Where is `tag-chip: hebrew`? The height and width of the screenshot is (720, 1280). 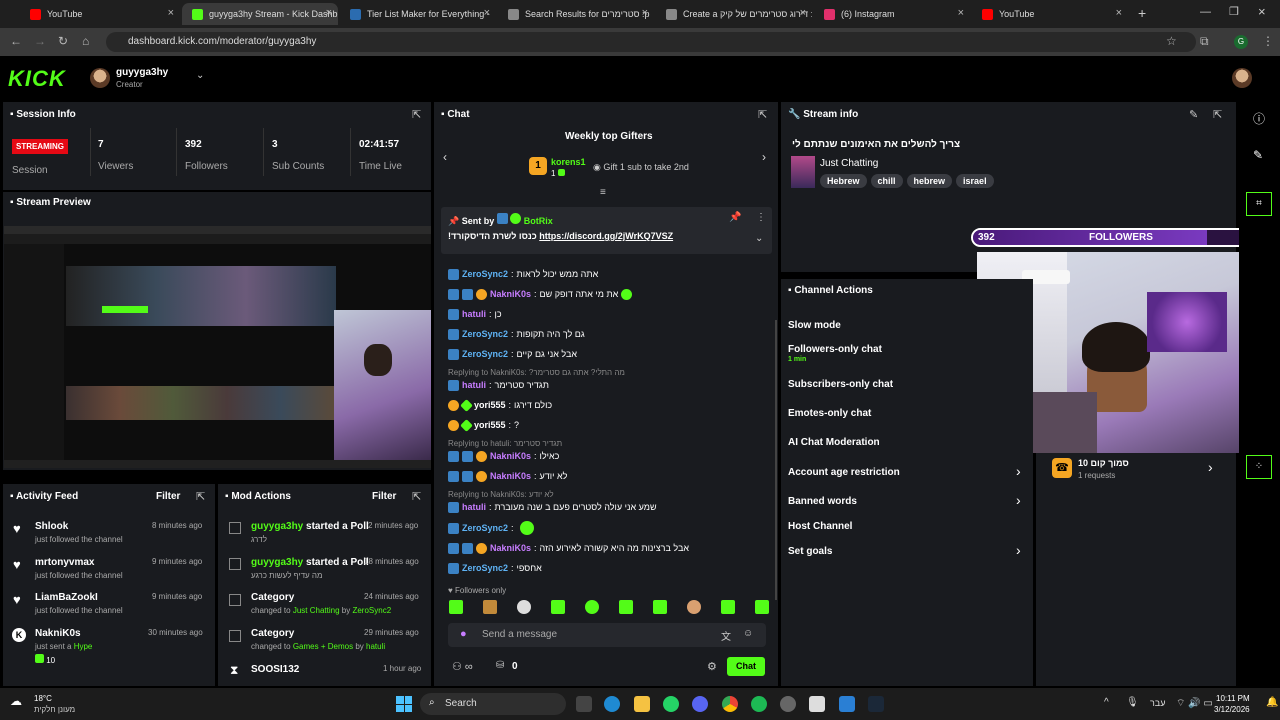
tag-chip: hebrew is located at coordinates (929, 181).